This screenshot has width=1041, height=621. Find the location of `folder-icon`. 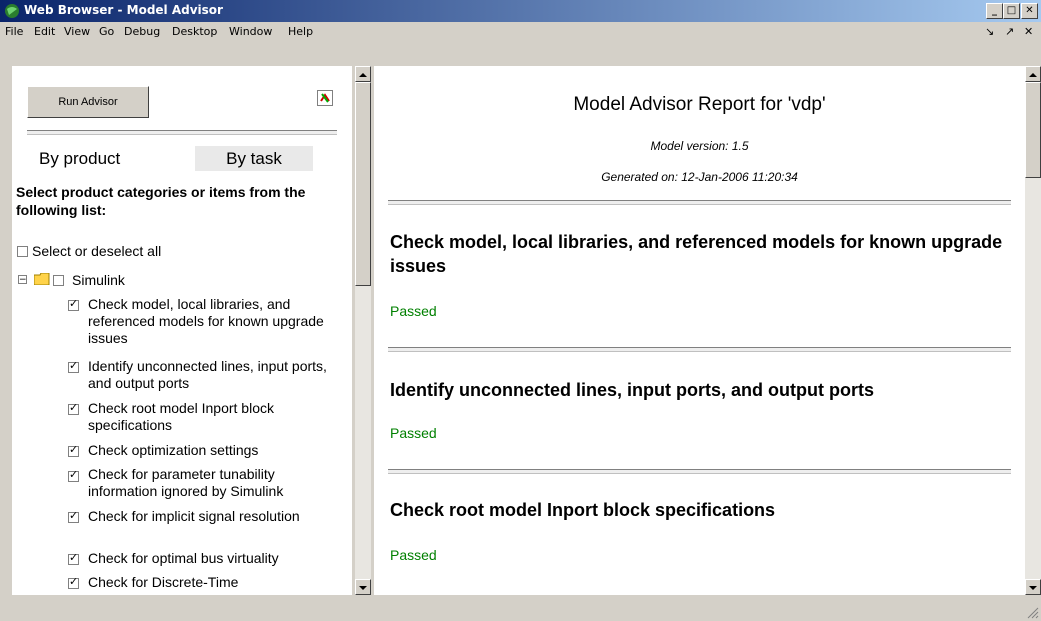

folder-icon is located at coordinates (42, 279).